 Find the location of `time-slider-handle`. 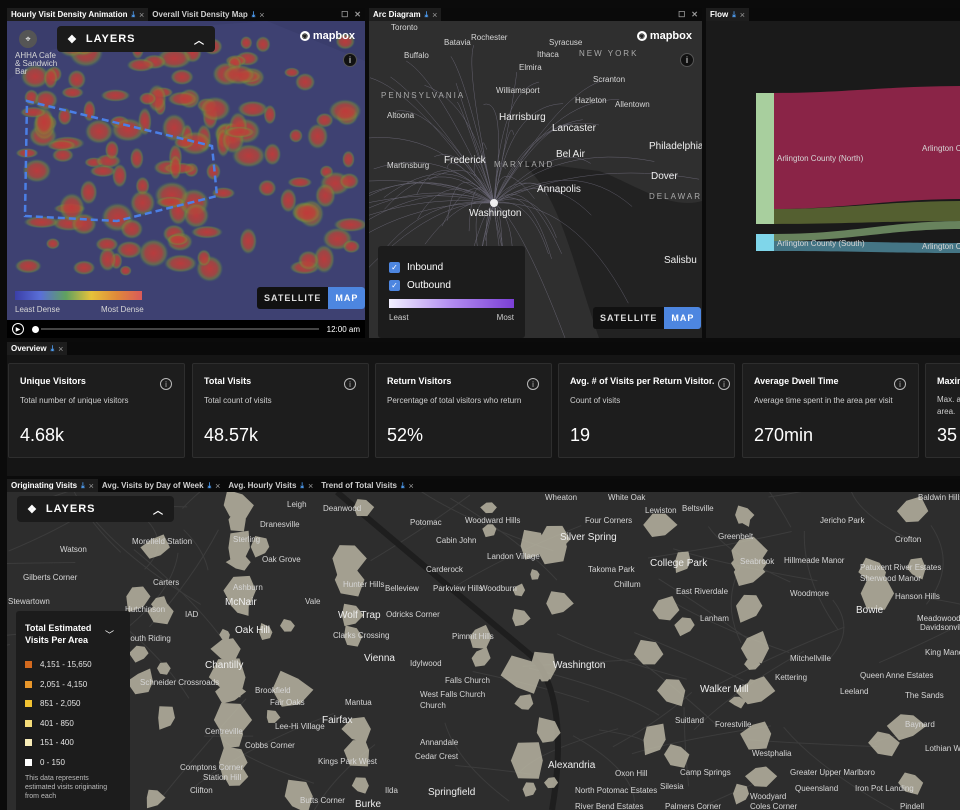

time-slider-handle is located at coordinates (35, 329).